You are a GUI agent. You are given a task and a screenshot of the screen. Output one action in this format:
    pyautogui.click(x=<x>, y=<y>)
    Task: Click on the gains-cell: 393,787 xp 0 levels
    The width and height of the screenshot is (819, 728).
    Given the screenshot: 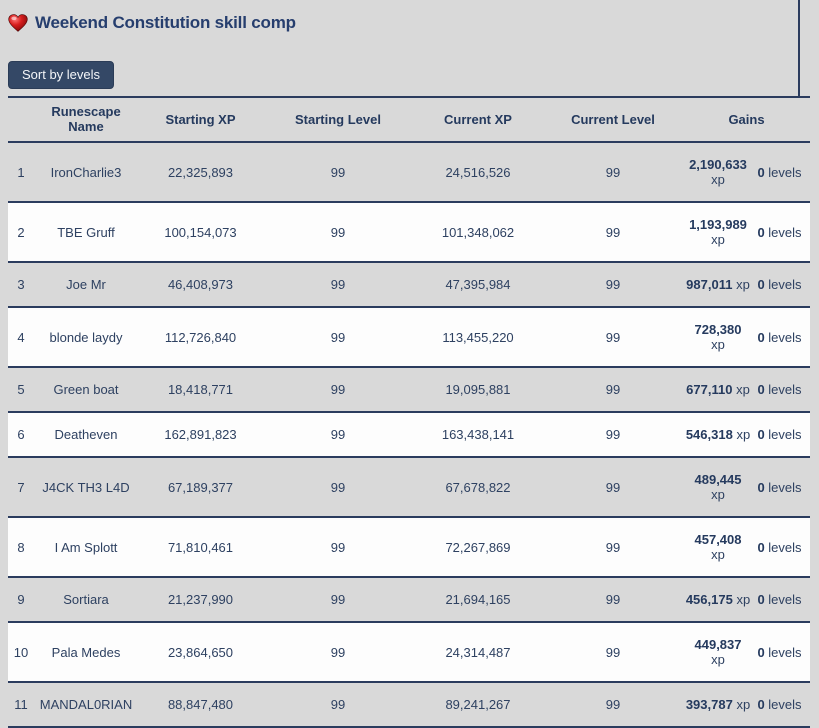 What is the action you would take?
    pyautogui.click(x=746, y=705)
    